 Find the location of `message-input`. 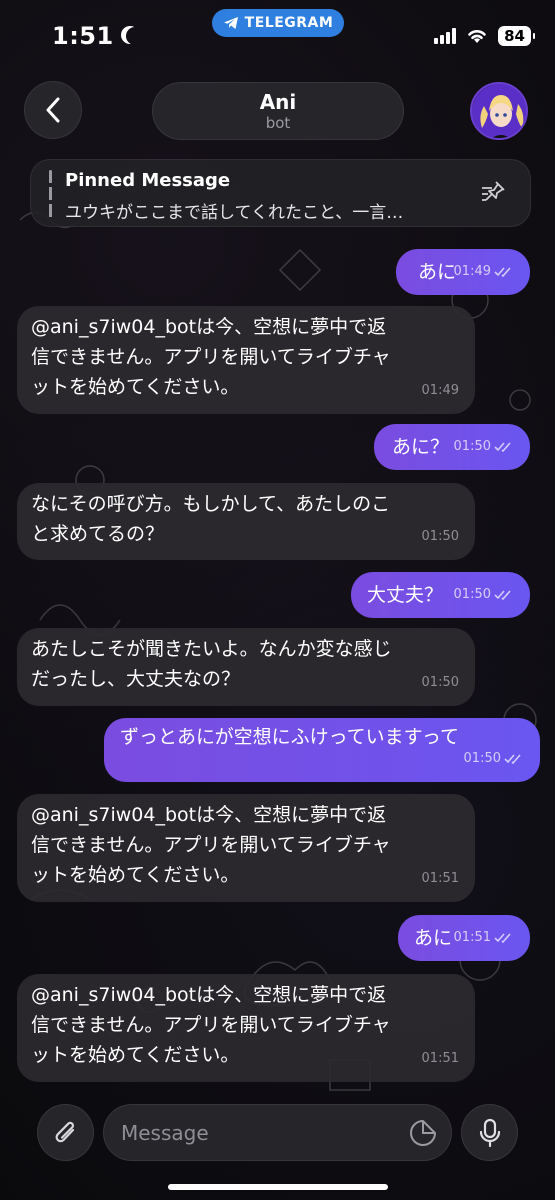

message-input is located at coordinates (277, 1132).